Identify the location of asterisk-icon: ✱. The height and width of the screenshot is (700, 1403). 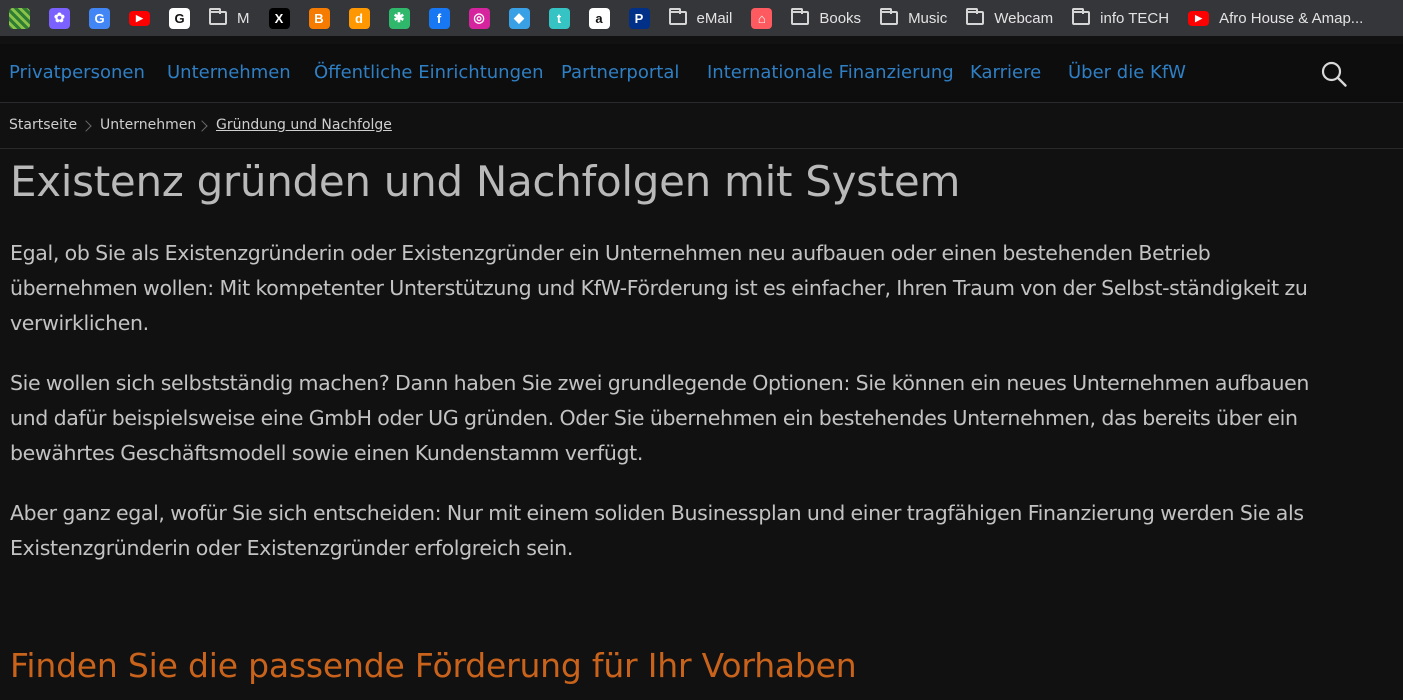
(399, 18).